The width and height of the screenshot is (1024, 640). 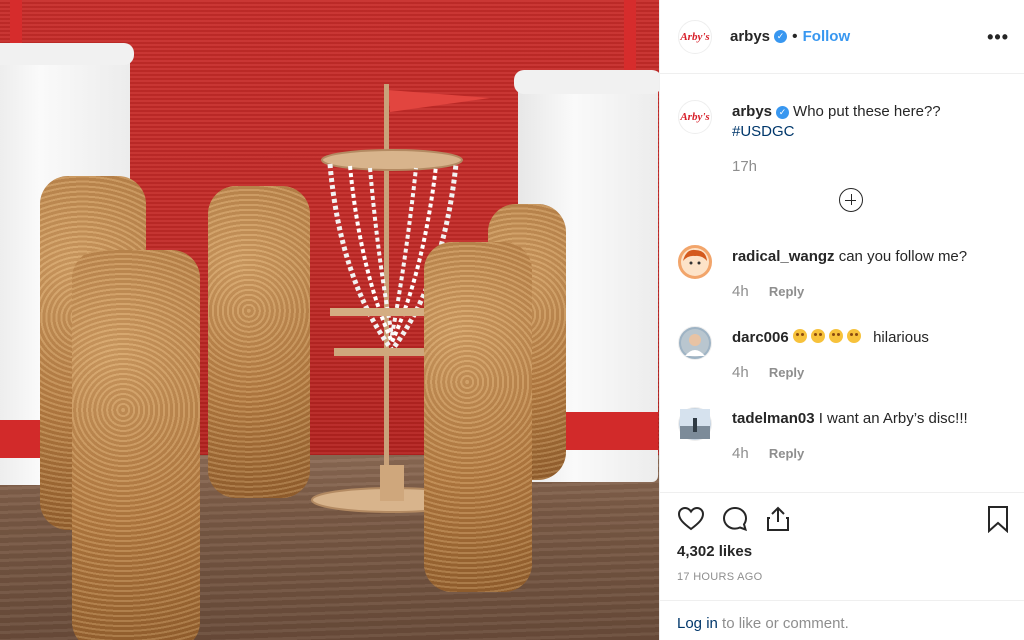 What do you see at coordinates (893, 418) in the screenshot?
I see `comment-text: I want an Arby’s disc!!!` at bounding box center [893, 418].